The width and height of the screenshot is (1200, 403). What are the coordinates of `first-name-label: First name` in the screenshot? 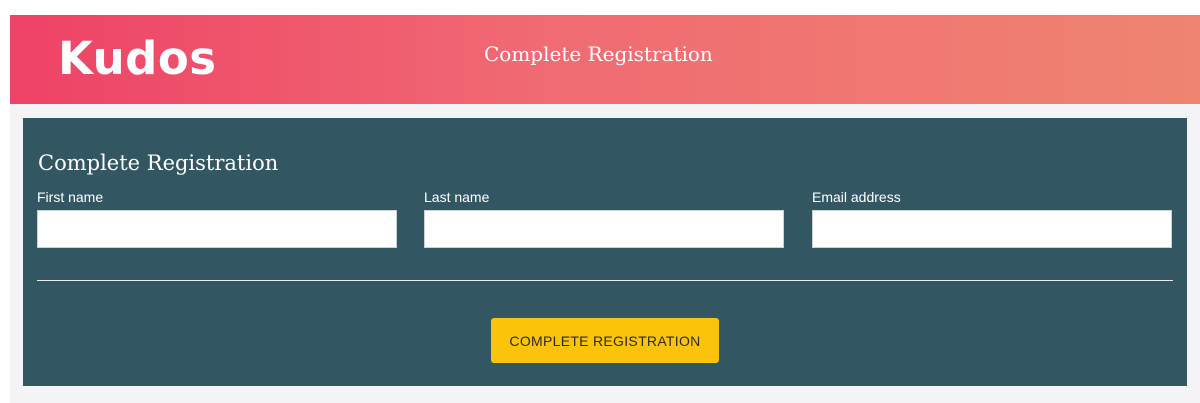 It's located at (70, 197).